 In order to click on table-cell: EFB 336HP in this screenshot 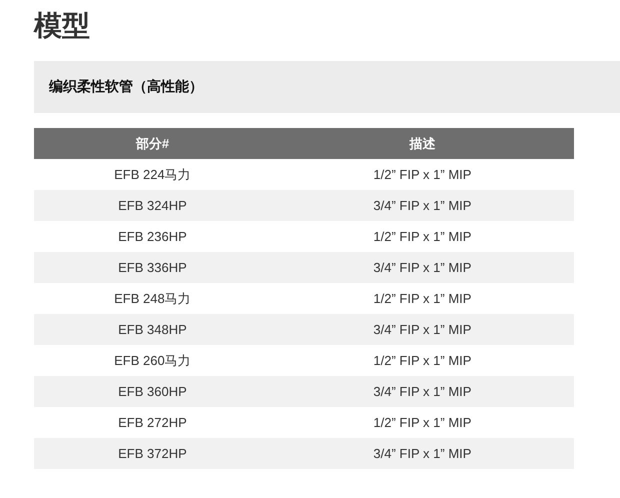, I will do `click(152, 267)`.